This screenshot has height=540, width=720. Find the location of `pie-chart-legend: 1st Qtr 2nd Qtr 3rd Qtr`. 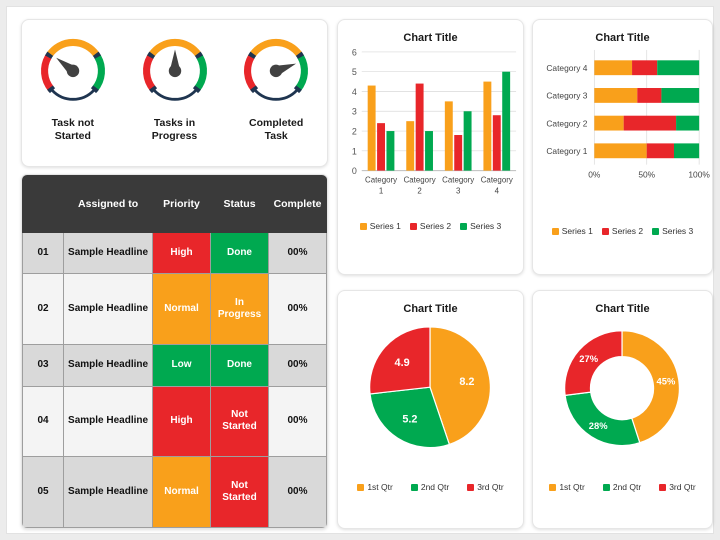

pie-chart-legend: 1st Qtr 2nd Qtr 3rd Qtr is located at coordinates (430, 487).